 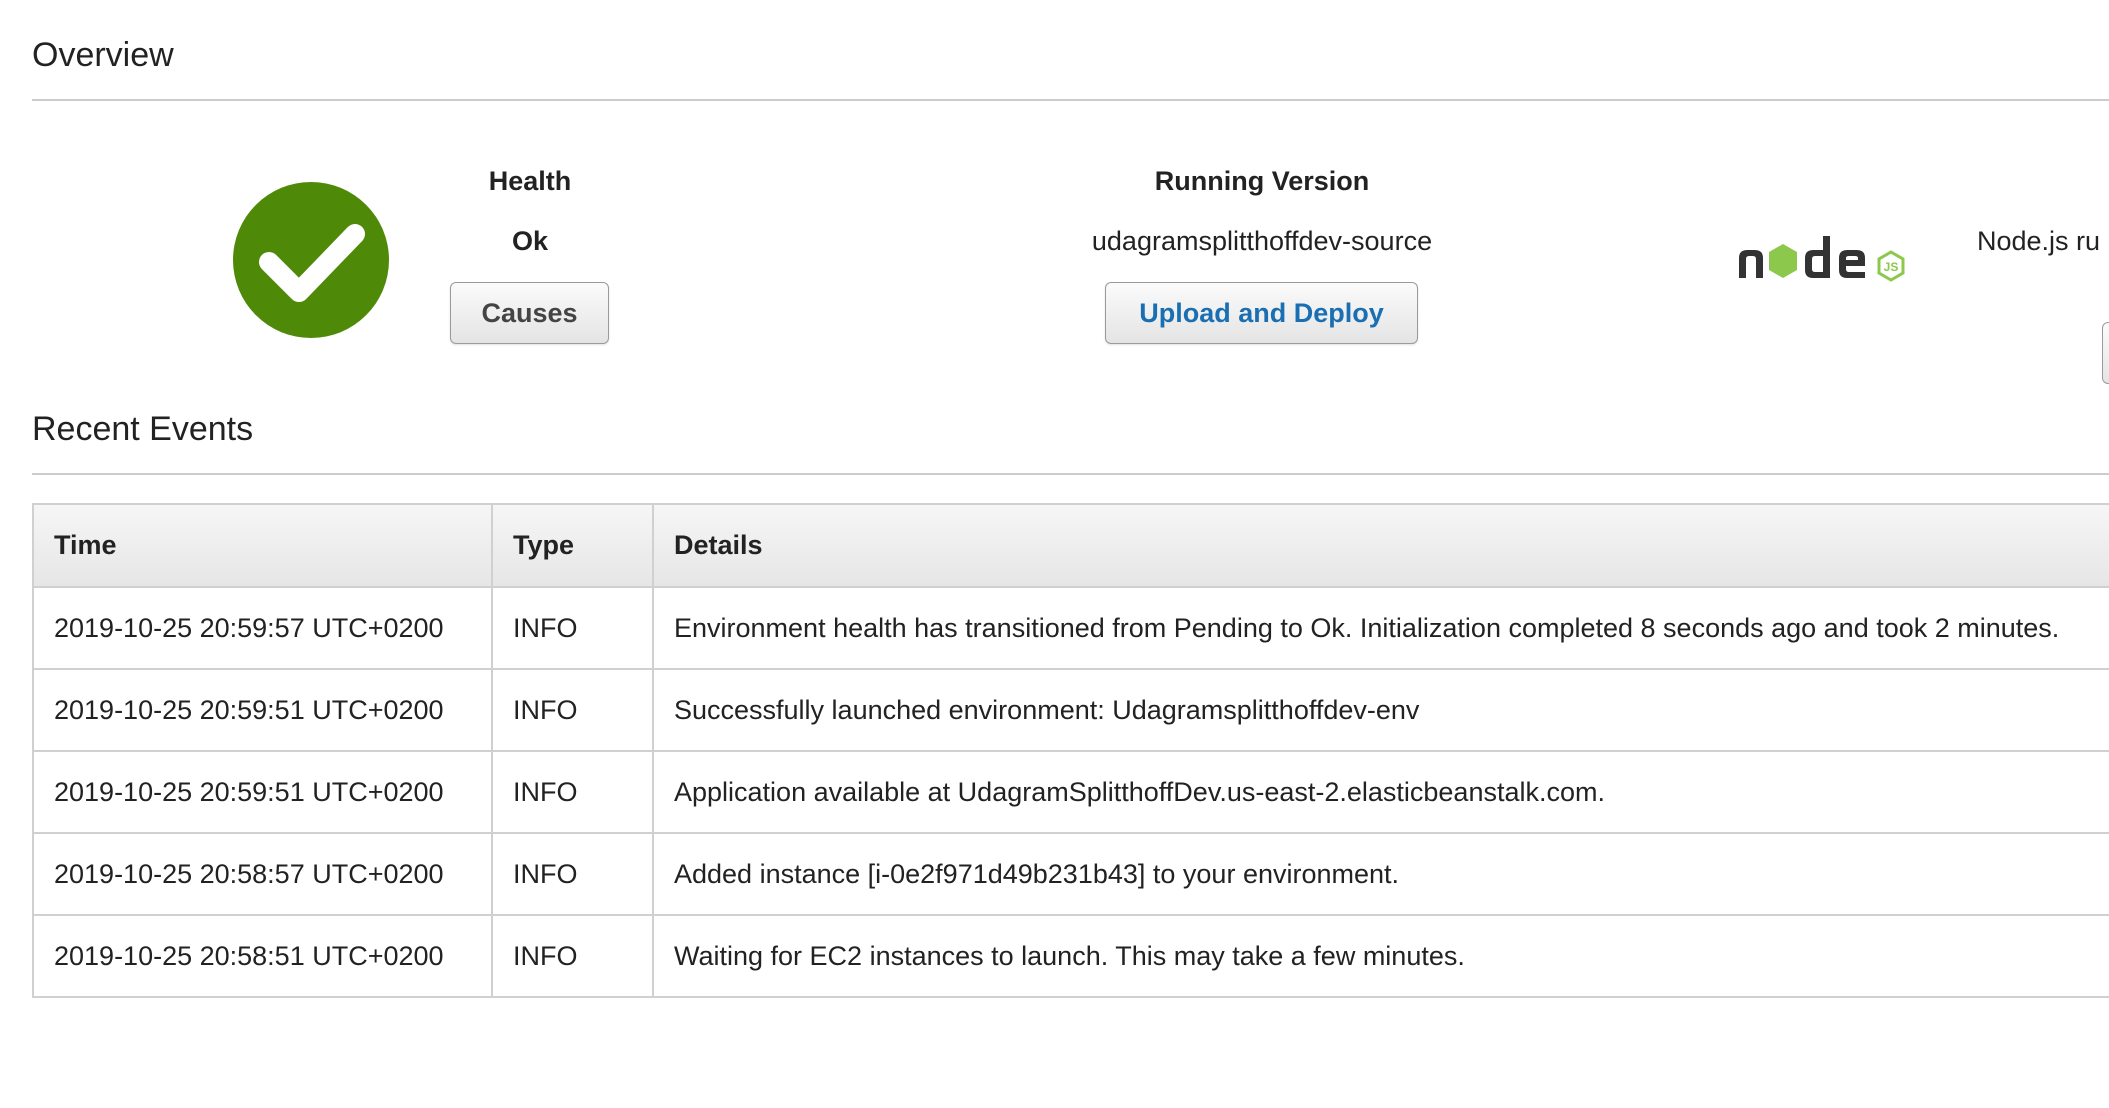 I want to click on event-time: 2019-10-25 20:58:57 UTC+0200, so click(x=262, y=874).